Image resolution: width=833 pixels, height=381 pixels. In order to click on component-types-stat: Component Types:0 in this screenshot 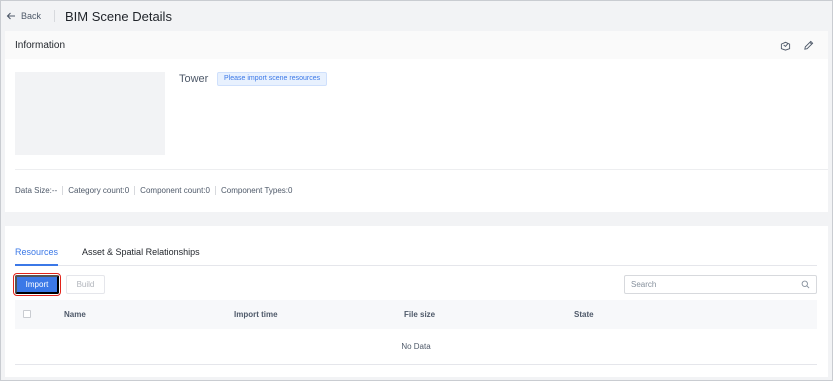, I will do `click(257, 190)`.